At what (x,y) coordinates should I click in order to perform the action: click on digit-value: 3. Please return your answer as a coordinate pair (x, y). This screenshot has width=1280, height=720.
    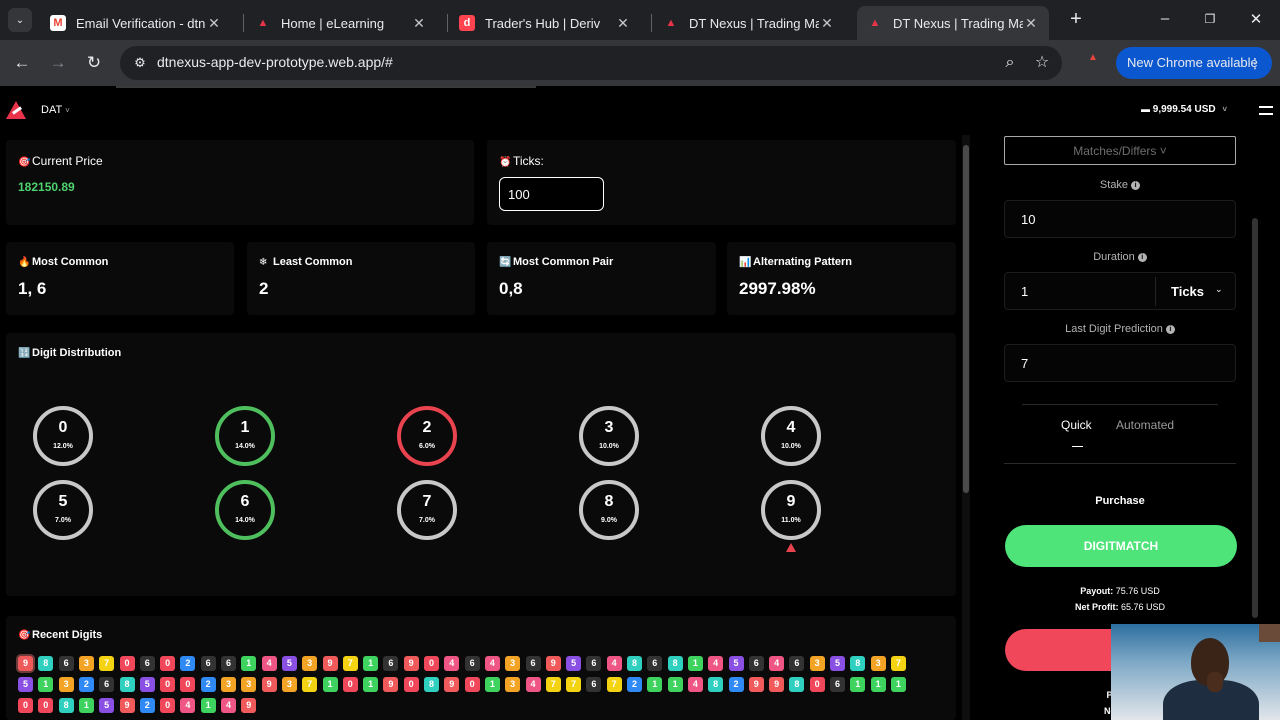
    Looking at the image, I should click on (609, 427).